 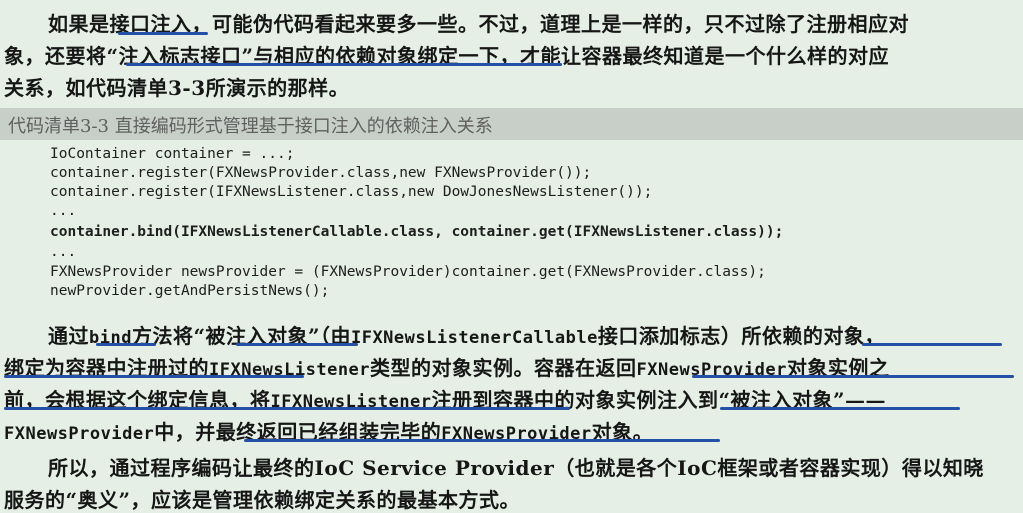 I want to click on code-line: IoContainer container = ...;, so click(x=172, y=154).